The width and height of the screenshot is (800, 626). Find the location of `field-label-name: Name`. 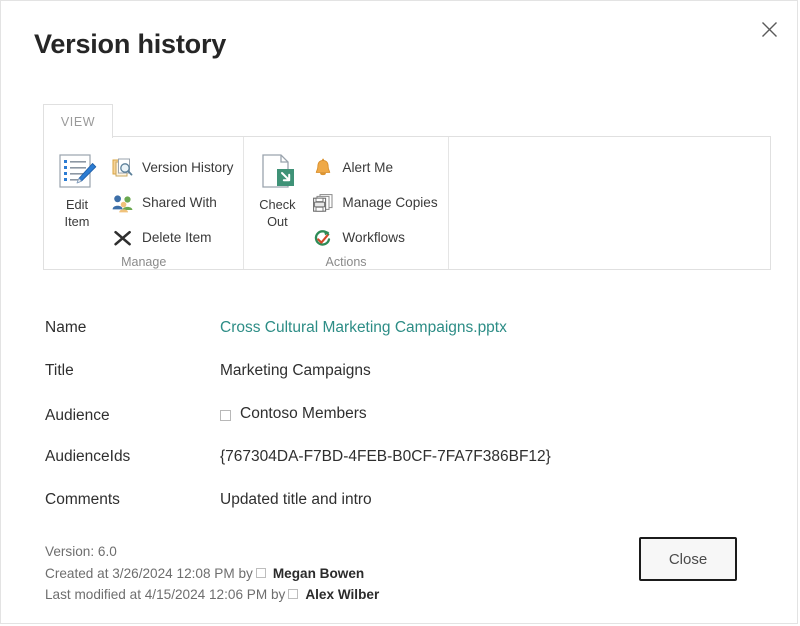

field-label-name: Name is located at coordinates (66, 327).